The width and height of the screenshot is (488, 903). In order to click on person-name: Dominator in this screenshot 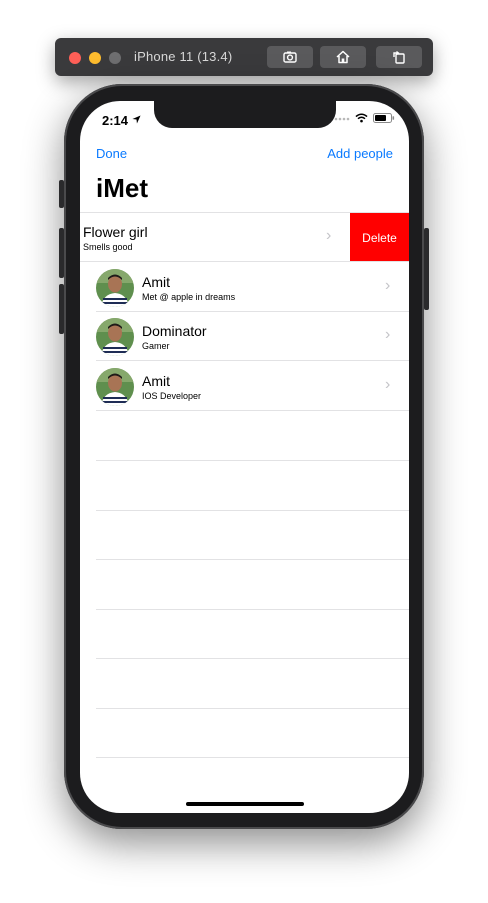, I will do `click(174, 331)`.